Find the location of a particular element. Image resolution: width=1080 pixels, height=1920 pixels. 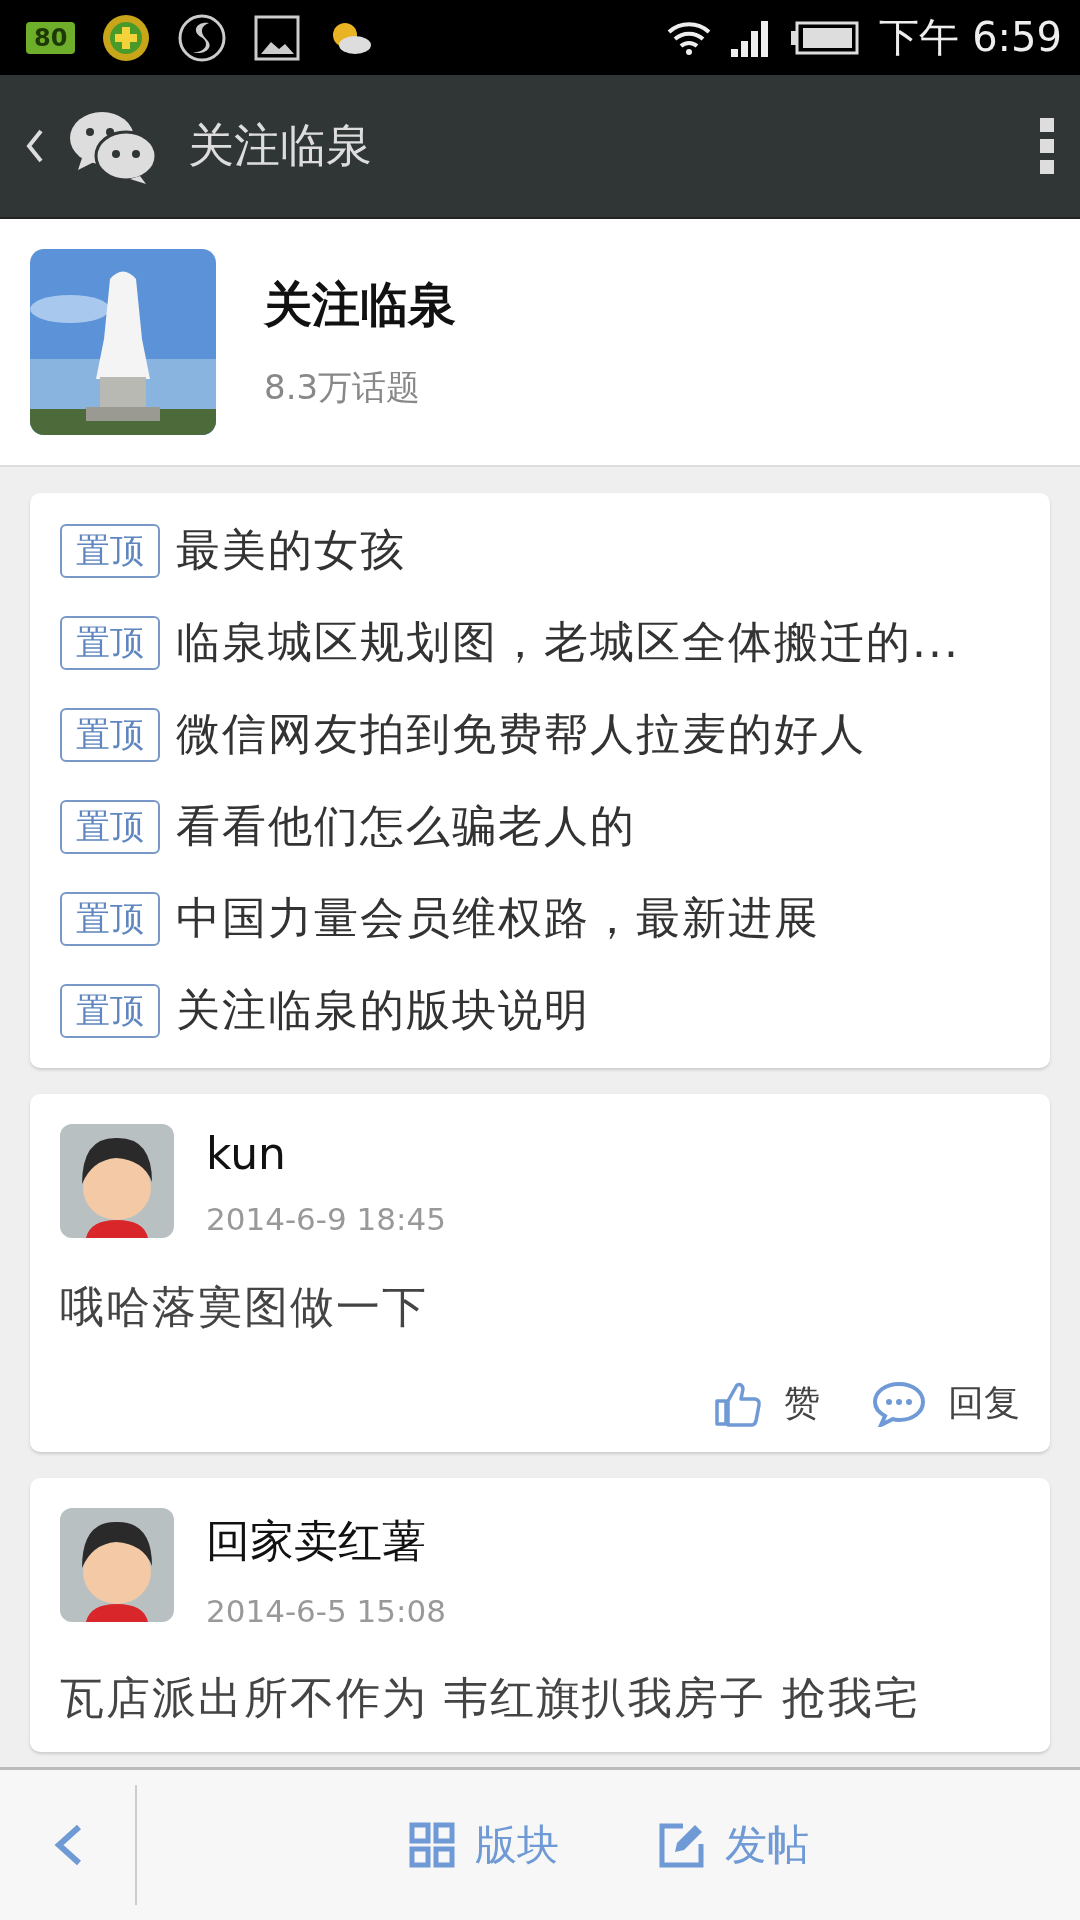

thumbs-up-icon is located at coordinates (738, 1403).